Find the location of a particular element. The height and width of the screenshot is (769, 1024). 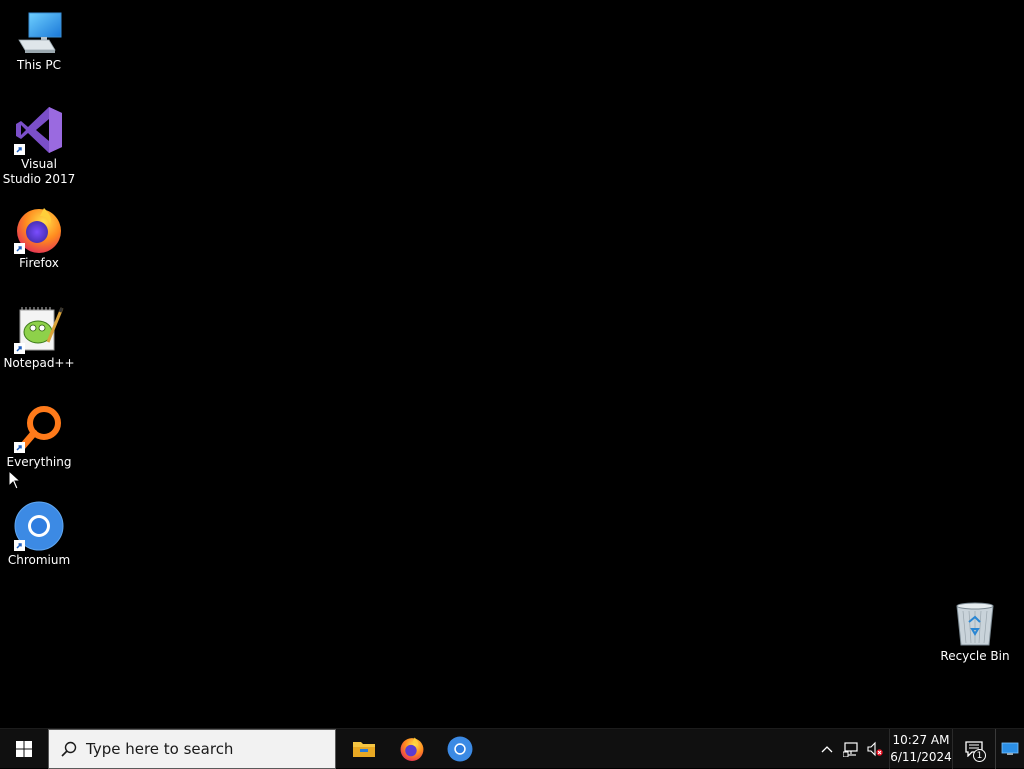

action-center-button: 1 is located at coordinates (974, 749).